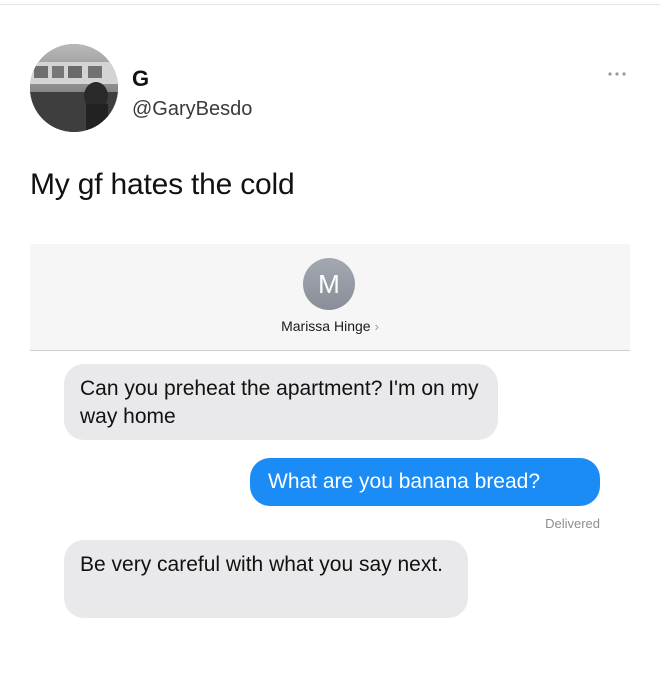  Describe the element at coordinates (376, 326) in the screenshot. I see `chevron-right-icon: ›` at that location.